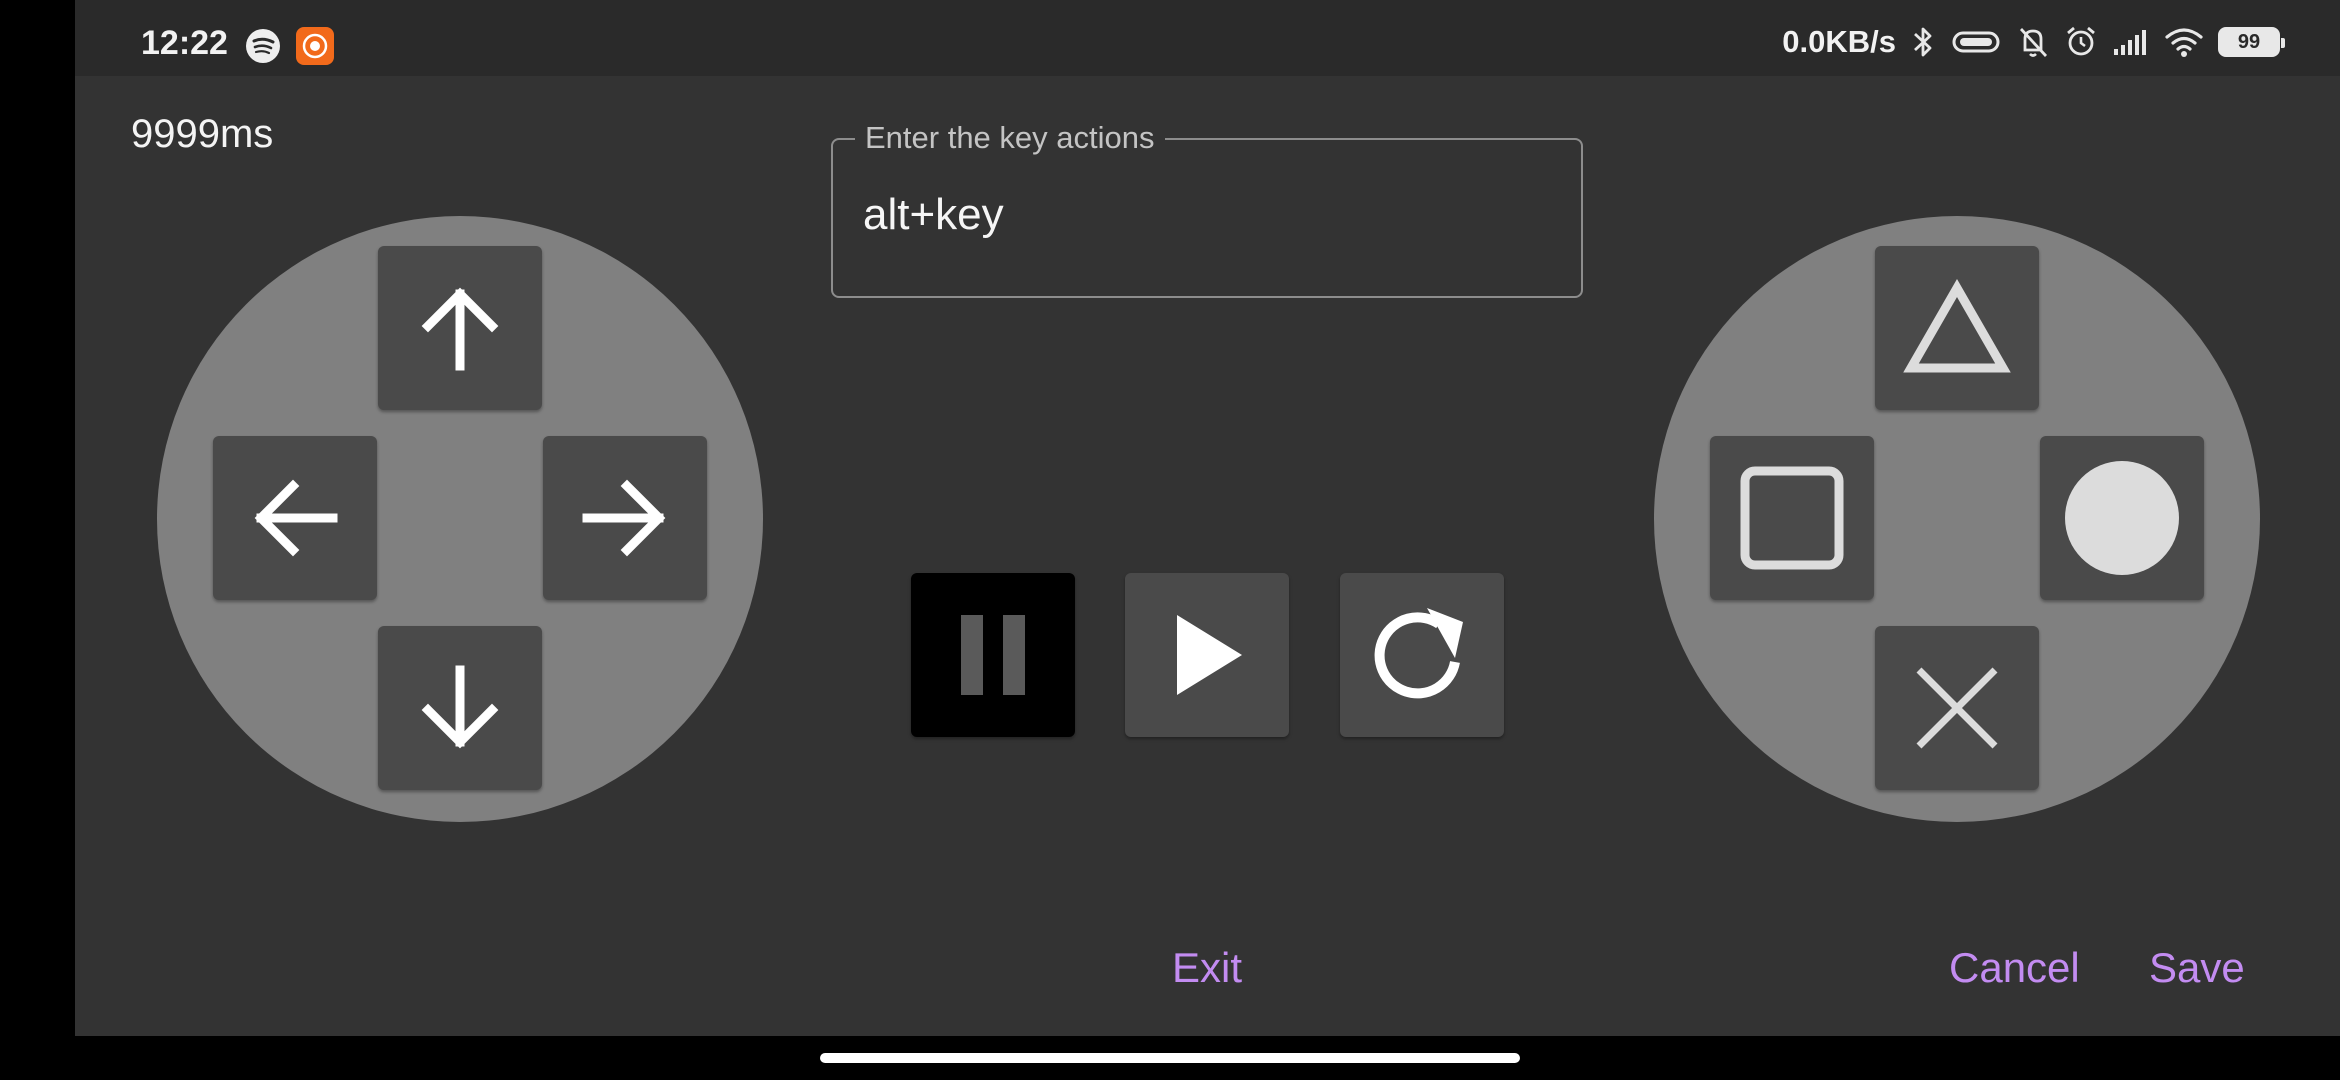 The width and height of the screenshot is (2340, 1080). I want to click on down-button, so click(460, 708).